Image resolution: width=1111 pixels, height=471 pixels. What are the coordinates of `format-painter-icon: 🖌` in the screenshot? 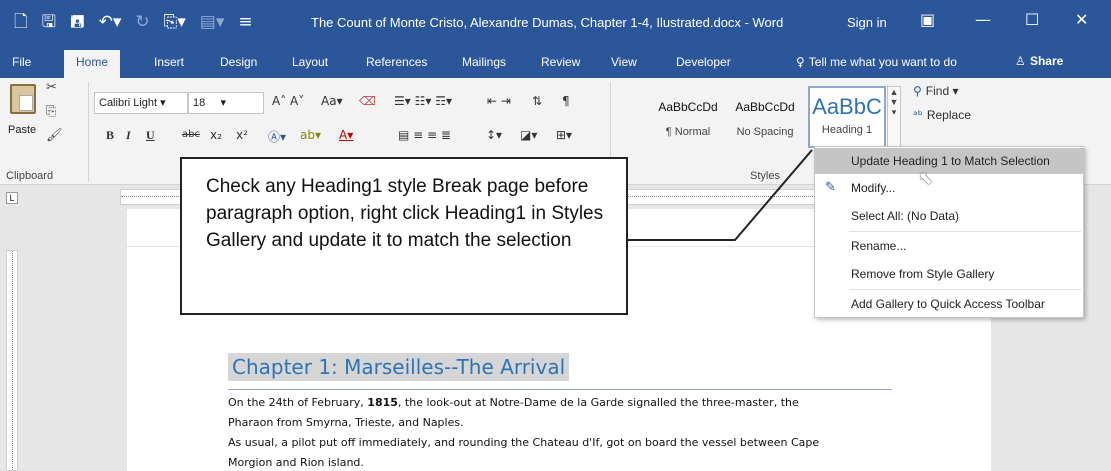 It's located at (54, 135).